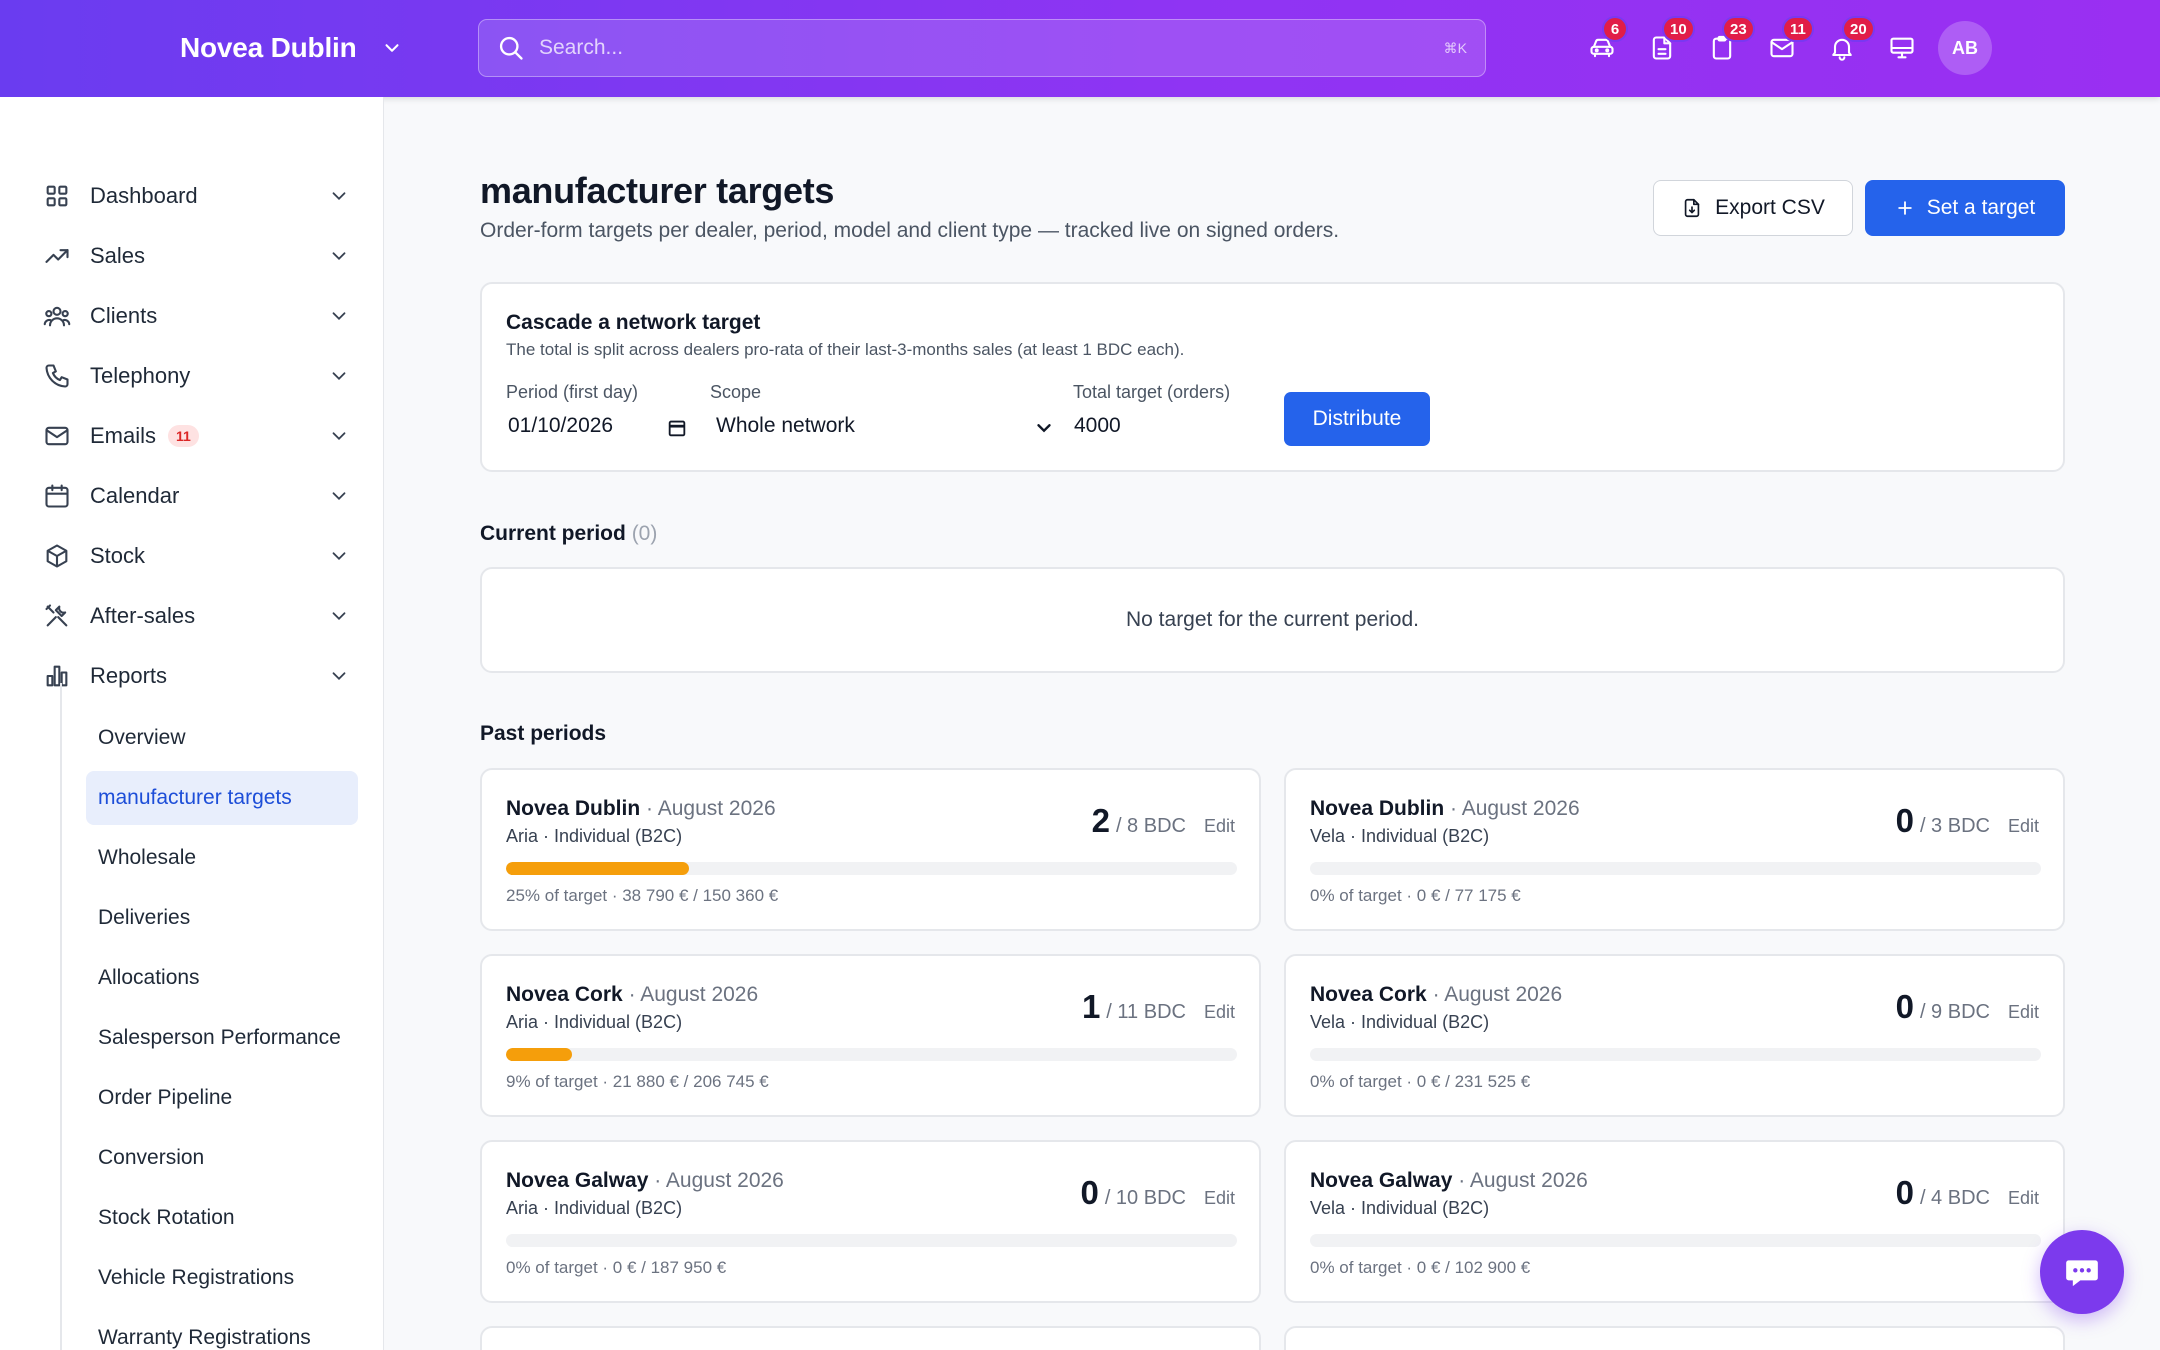 The width and height of the screenshot is (2160, 1350). I want to click on target-figure: 0/ 9 BDC Edit, so click(1967, 1007).